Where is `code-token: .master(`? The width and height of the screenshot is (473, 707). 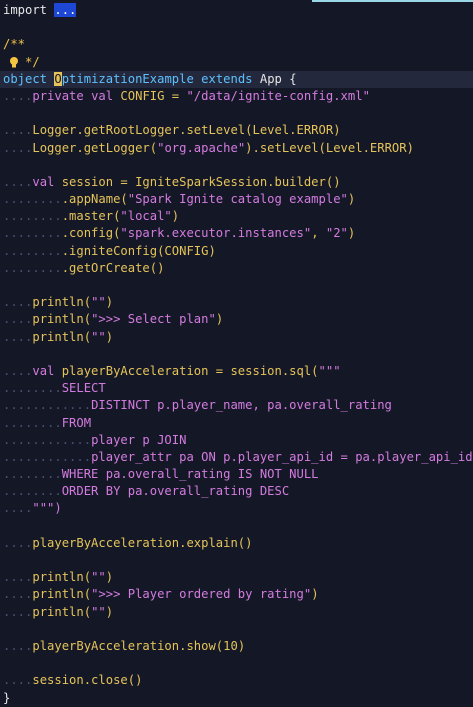 code-token: .master( is located at coordinates (91, 216).